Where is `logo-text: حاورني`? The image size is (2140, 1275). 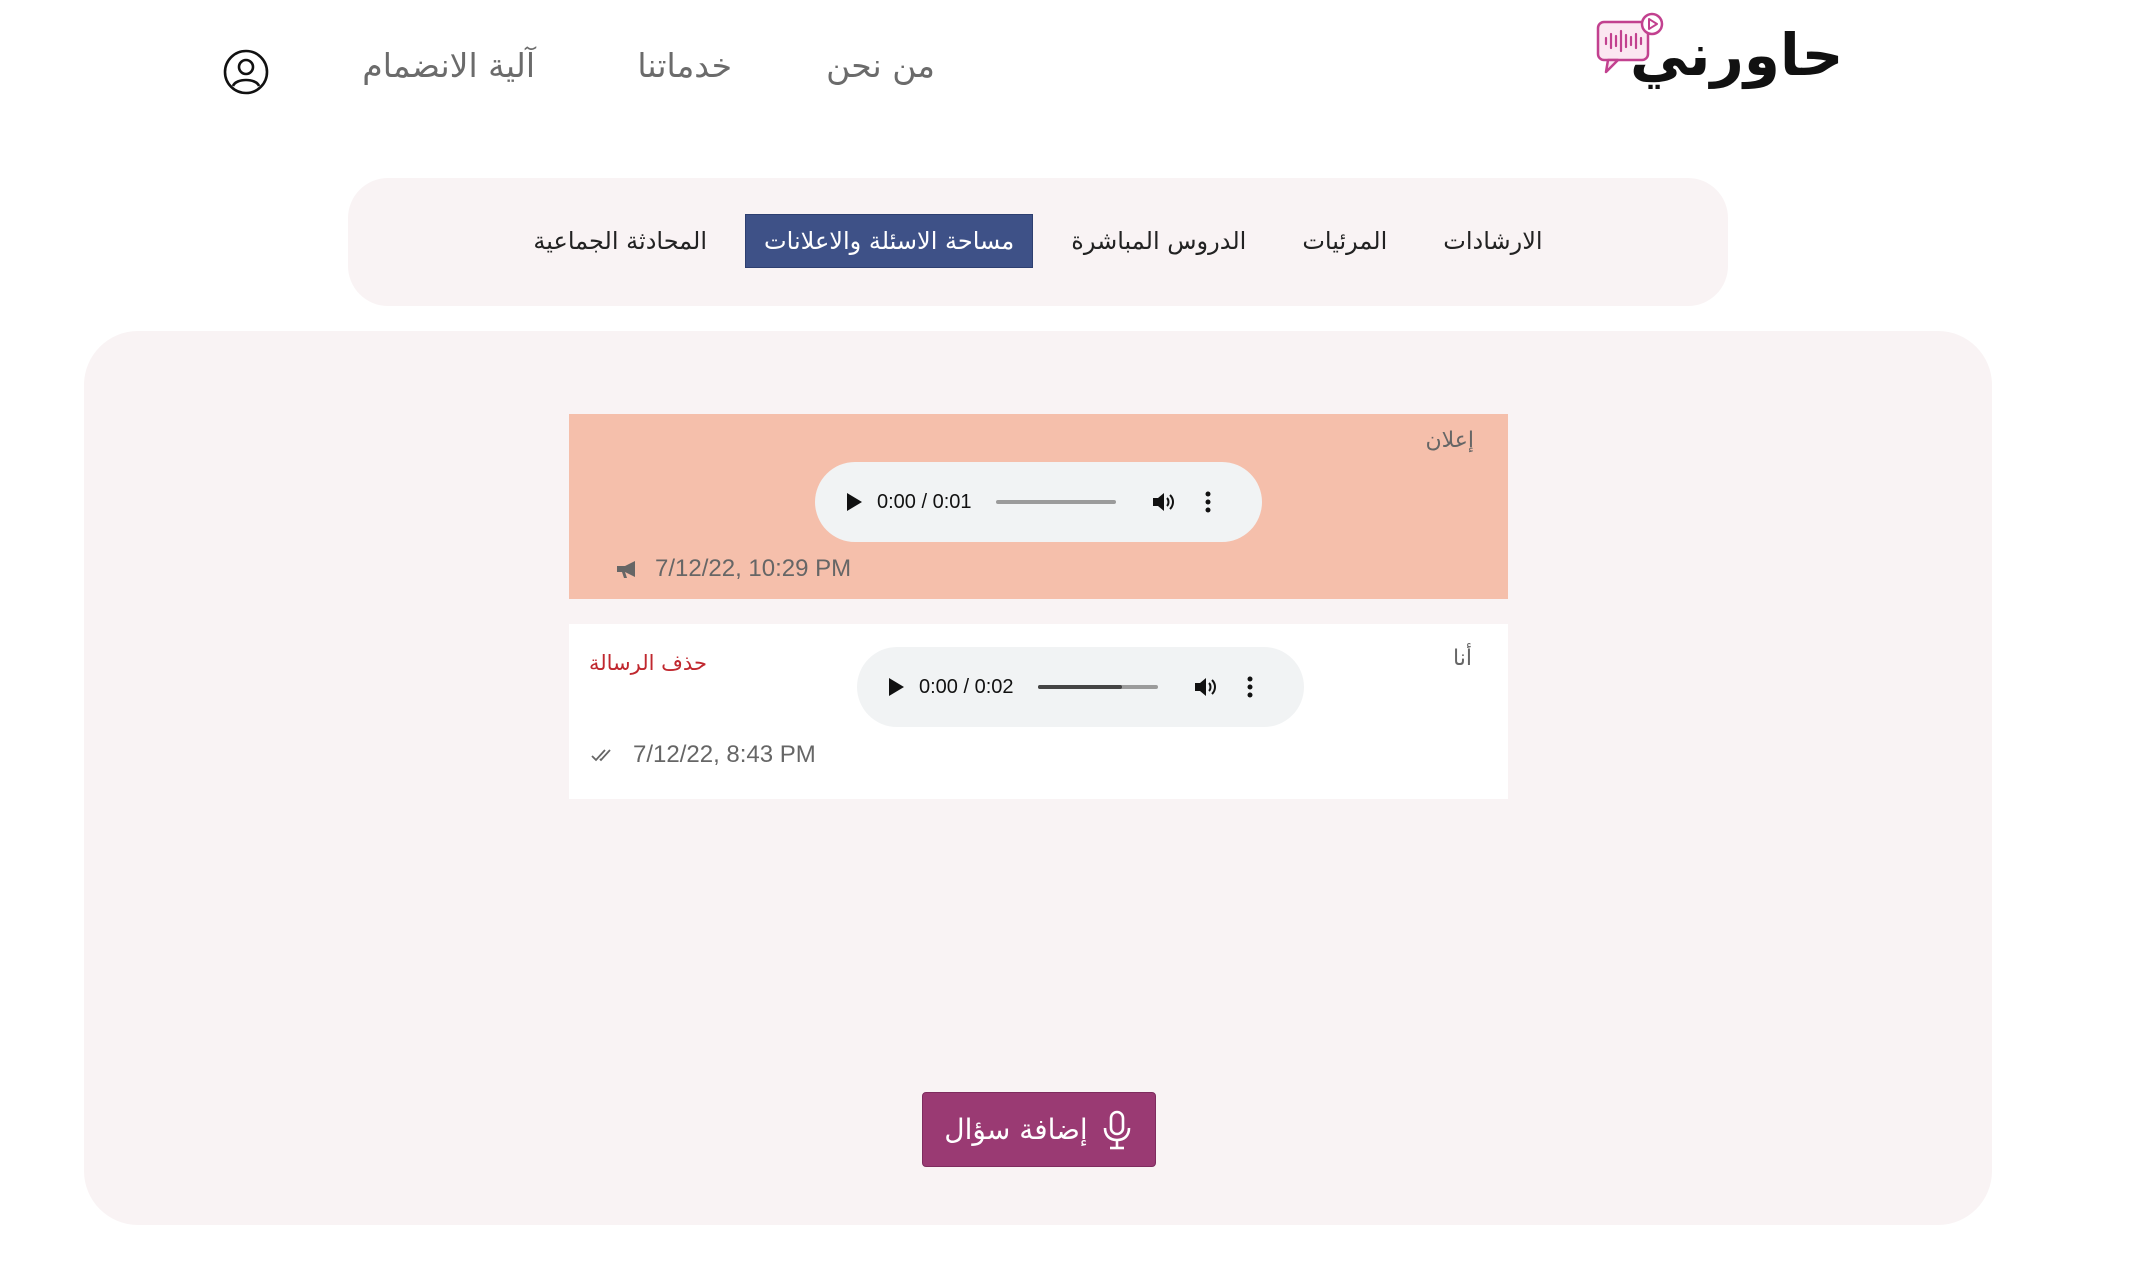 logo-text: حاورني is located at coordinates (1737, 55).